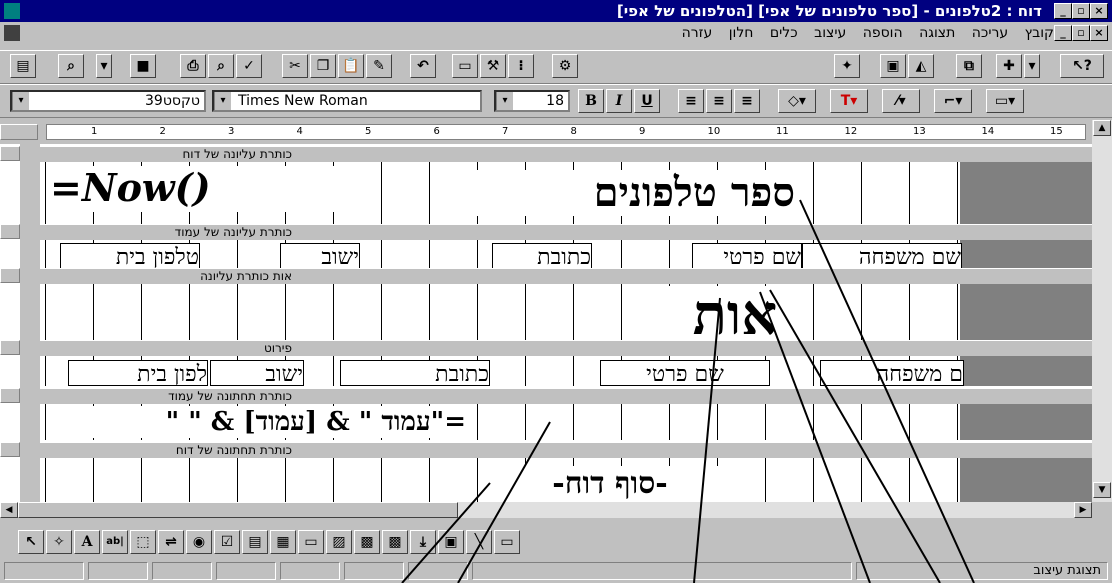  Describe the element at coordinates (143, 542) in the screenshot. I see `option-group-icon: ⬚` at that location.